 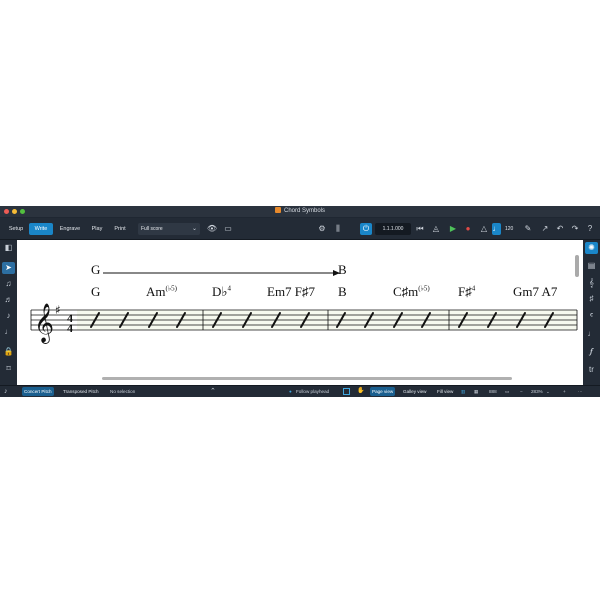 I want to click on right-notations-panel: ✺ ▤ 𝄞 ♯ 𝄴 ♩ 𝆑 tr, so click(x=591, y=312).